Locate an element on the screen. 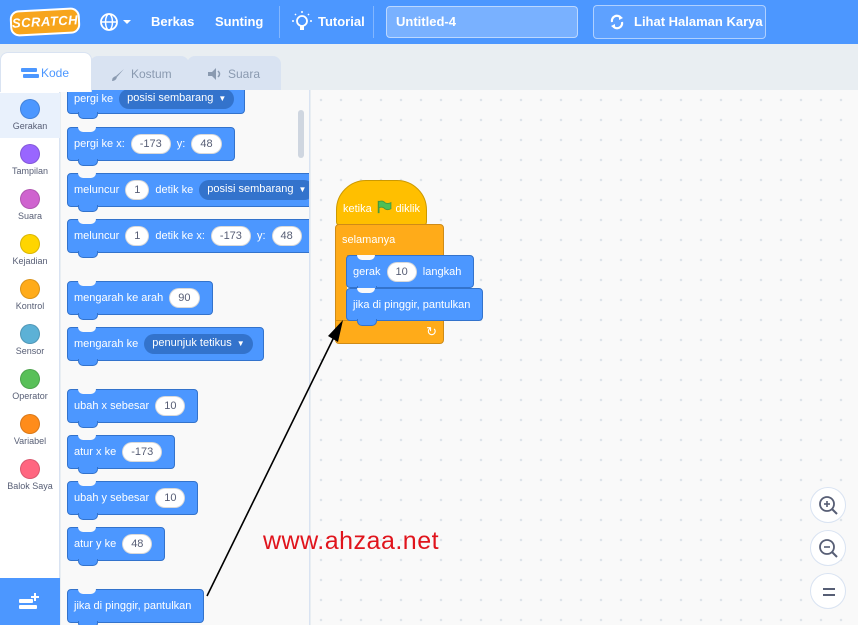 This screenshot has height=625, width=858. tab-sounds: Suara is located at coordinates (234, 74).